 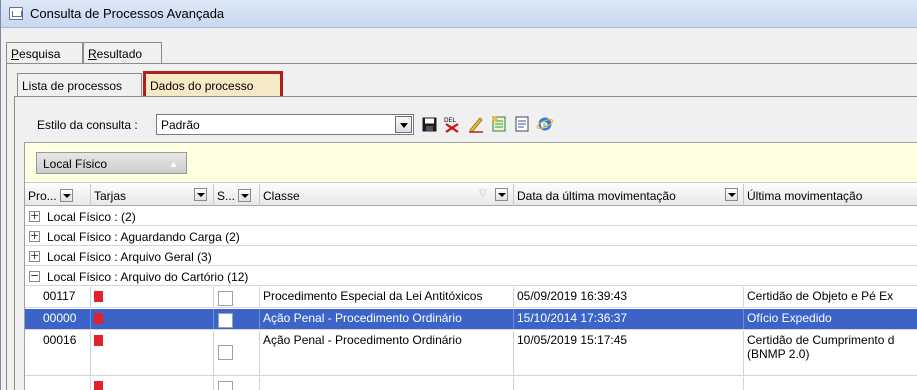 What do you see at coordinates (450, 120) in the screenshot?
I see `svg-text: DEL` at bounding box center [450, 120].